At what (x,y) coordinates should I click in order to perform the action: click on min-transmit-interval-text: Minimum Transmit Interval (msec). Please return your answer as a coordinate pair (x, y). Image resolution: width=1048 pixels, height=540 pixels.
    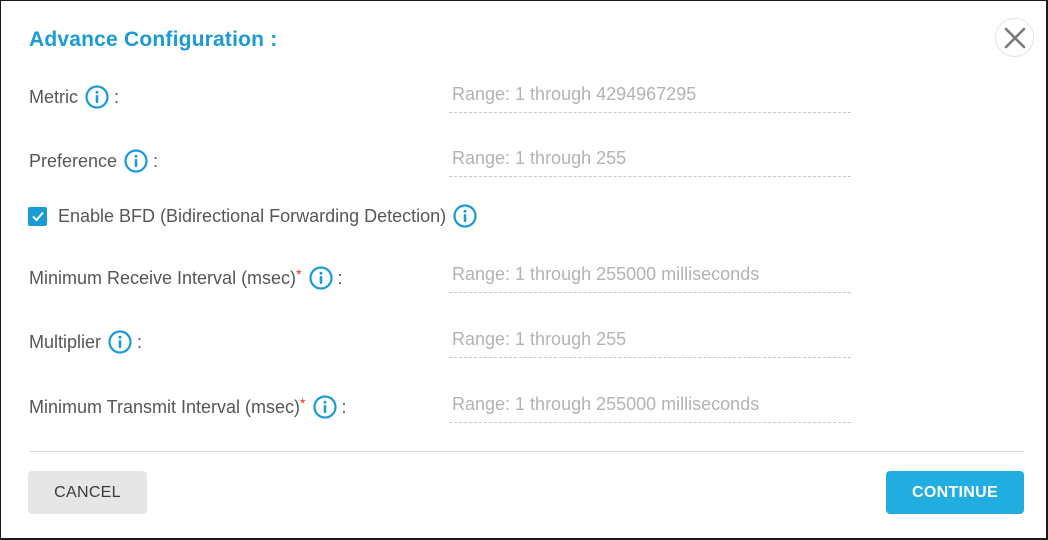
    Looking at the image, I should click on (165, 406).